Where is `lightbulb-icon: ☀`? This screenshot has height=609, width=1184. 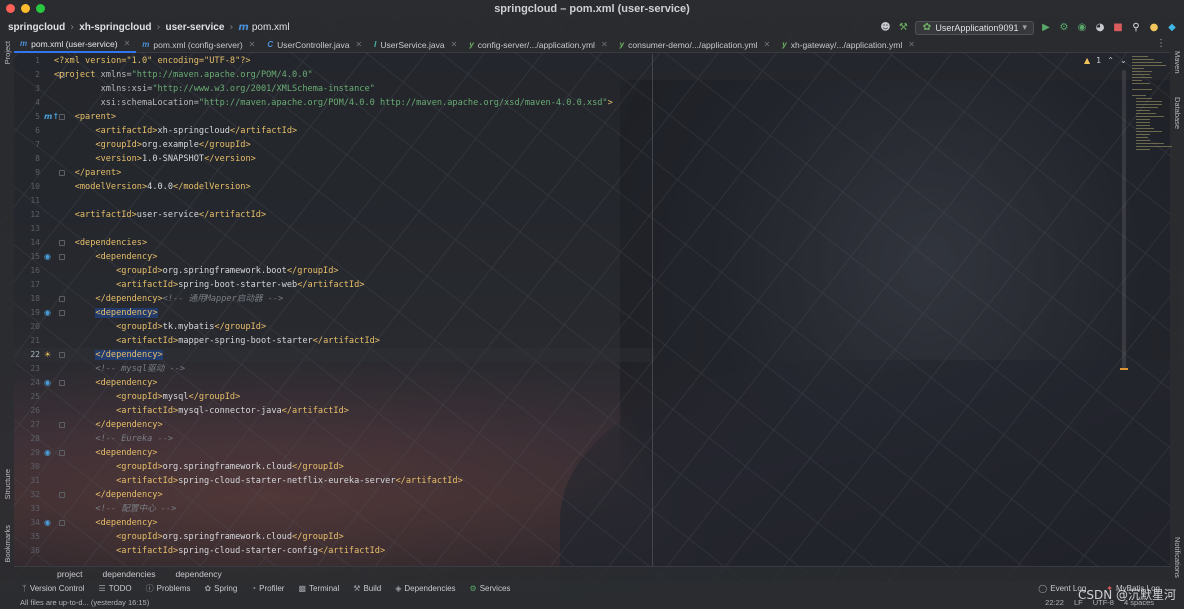
lightbulb-icon: ☀ is located at coordinates (47, 354).